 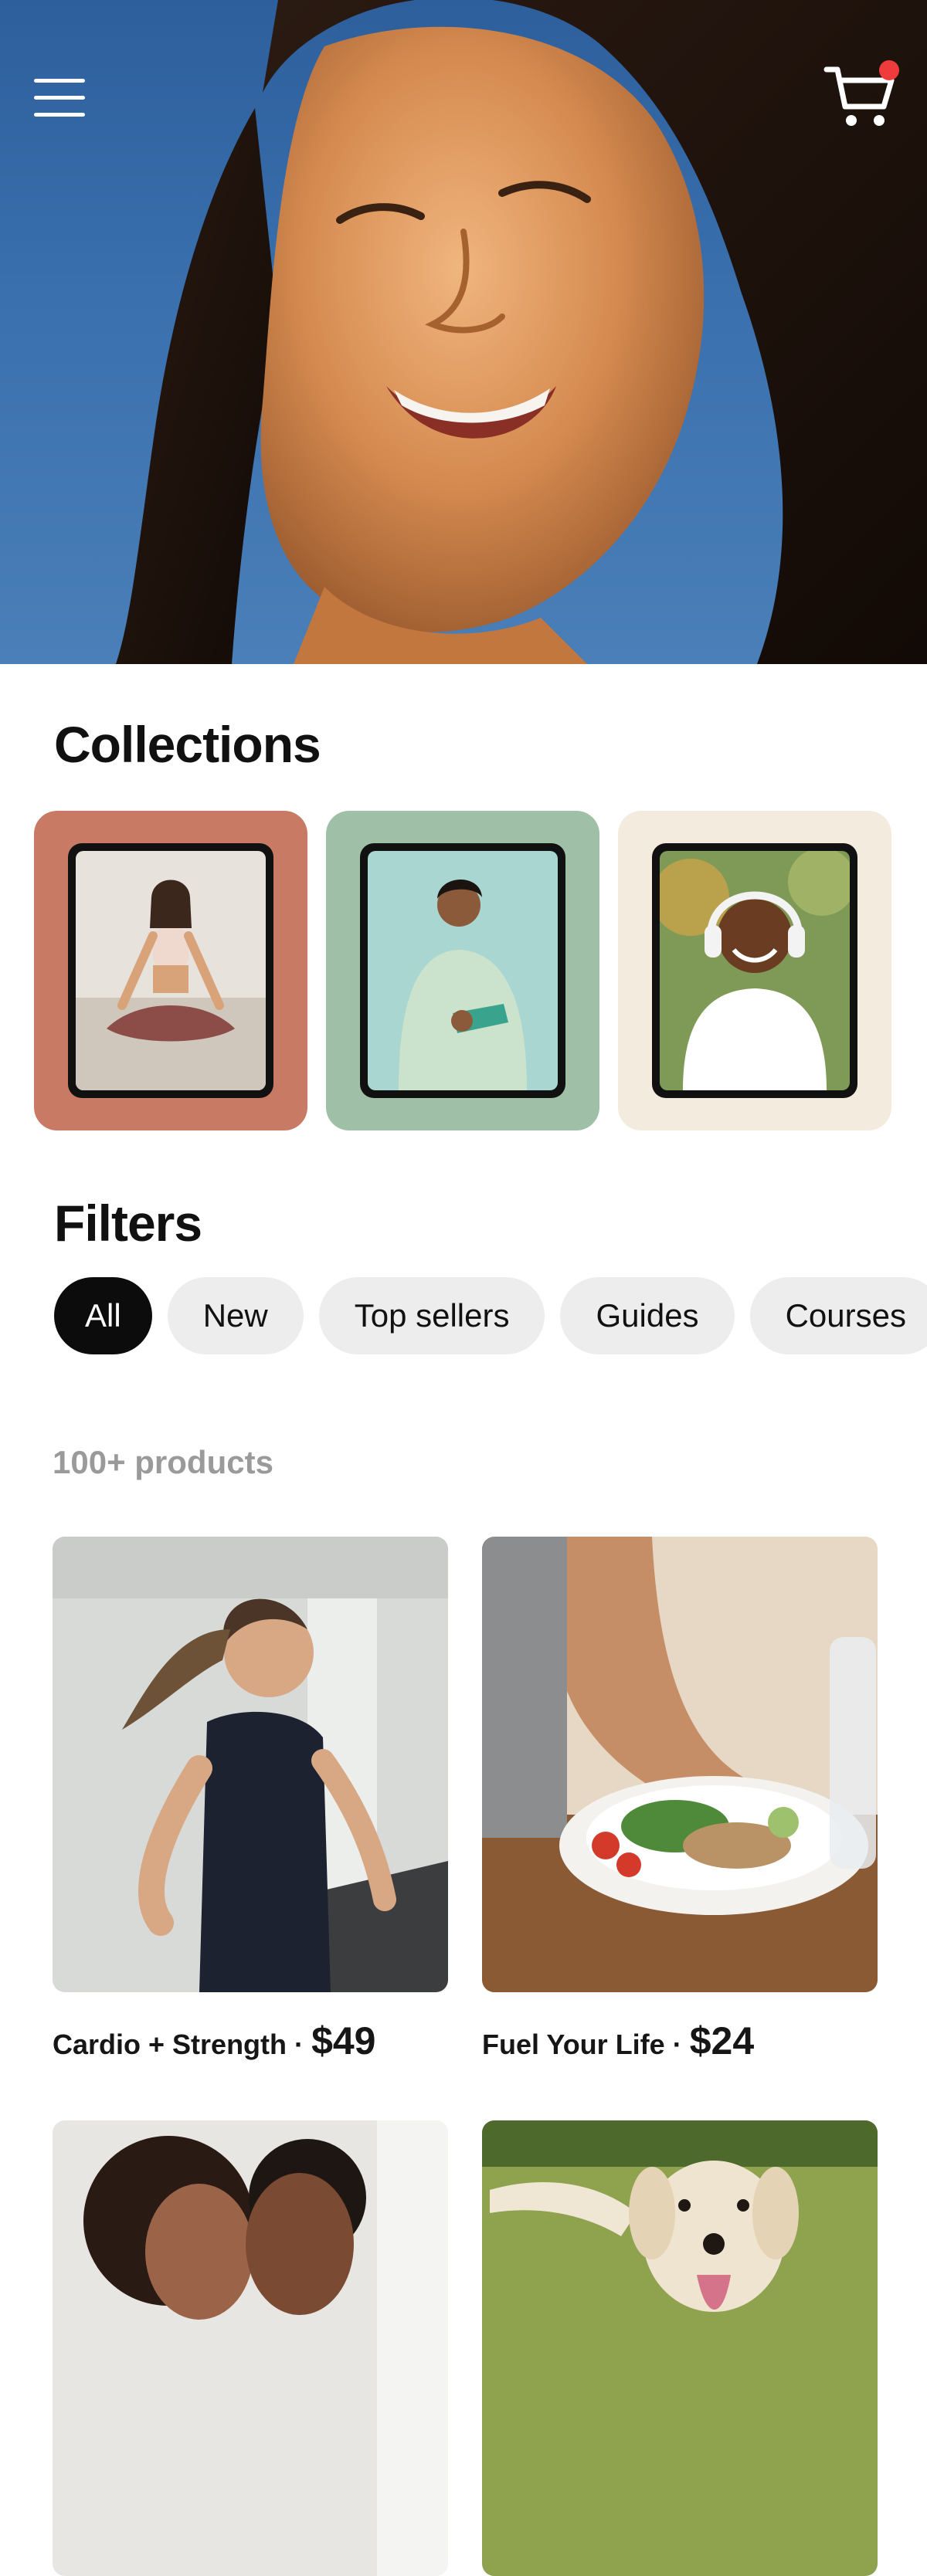 I want to click on filter-chip-guides: Guides, so click(x=647, y=1315).